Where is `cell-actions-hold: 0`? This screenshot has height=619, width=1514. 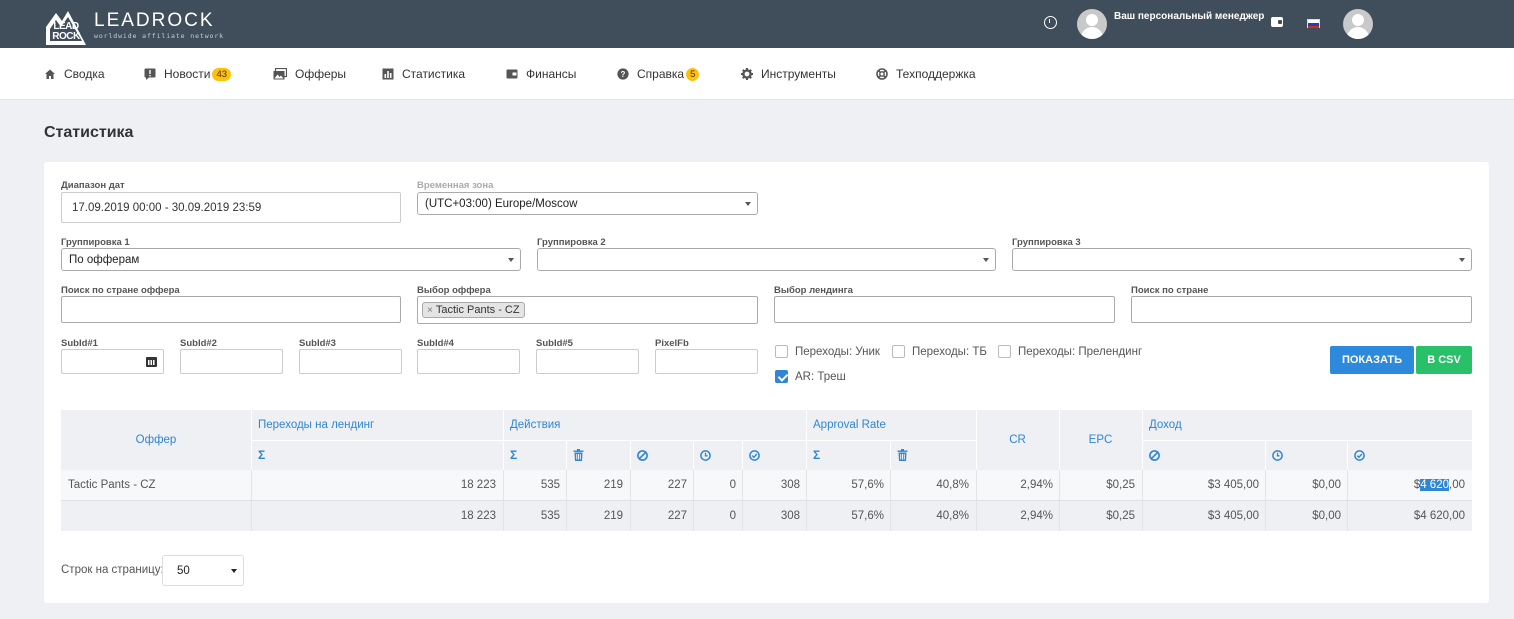 cell-actions-hold: 0 is located at coordinates (732, 485).